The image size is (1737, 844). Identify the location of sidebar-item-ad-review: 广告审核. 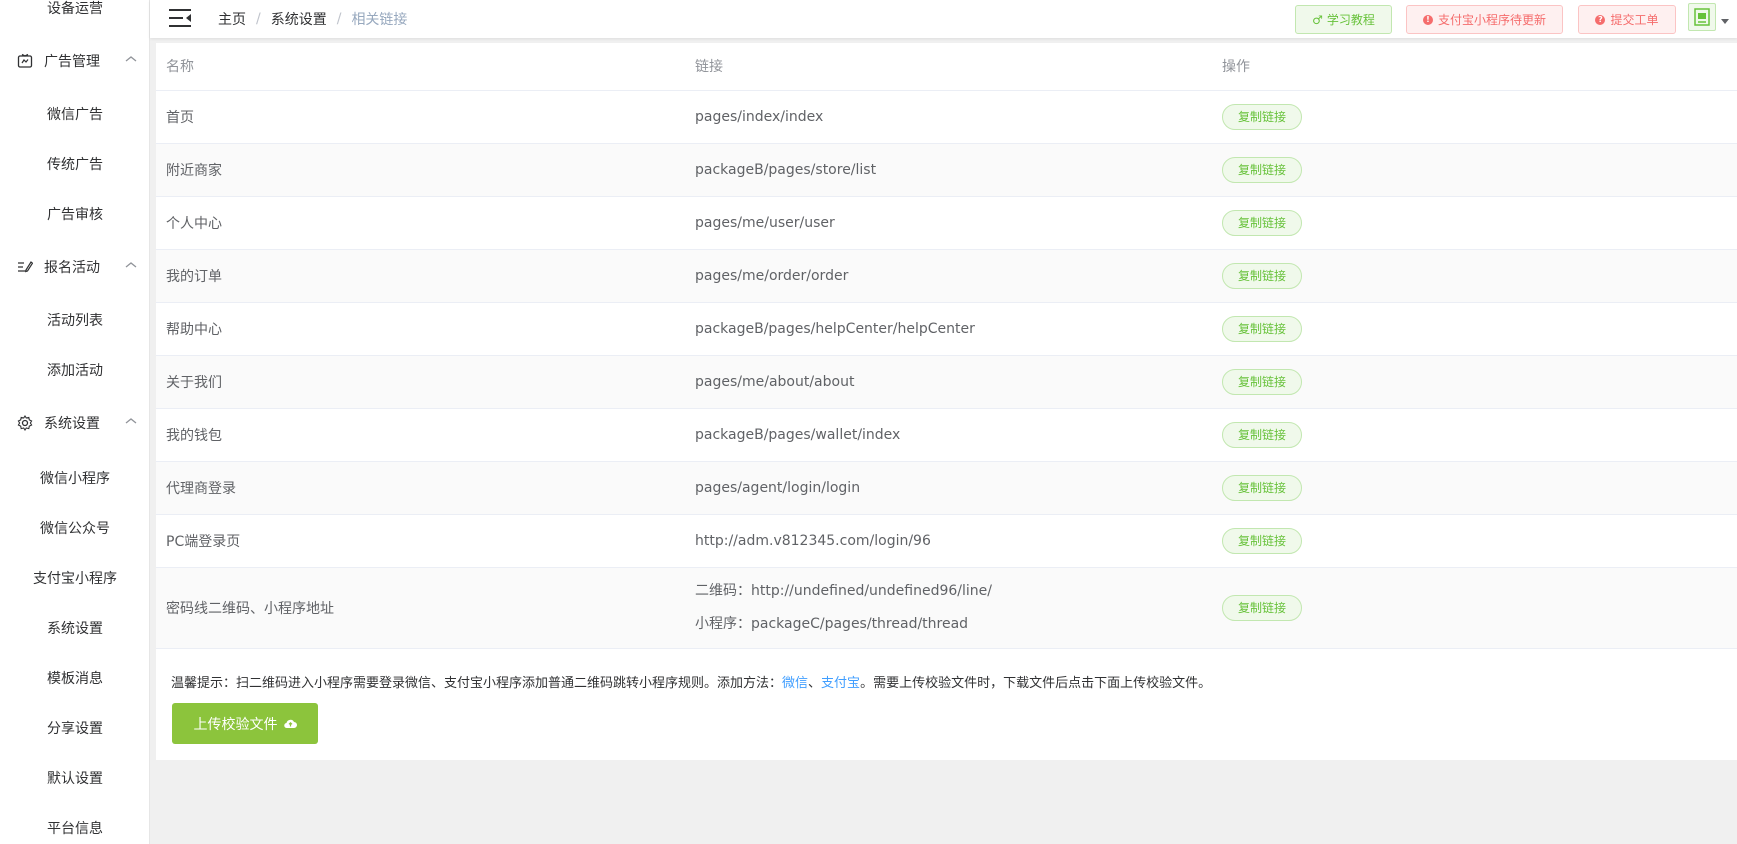
(74, 214).